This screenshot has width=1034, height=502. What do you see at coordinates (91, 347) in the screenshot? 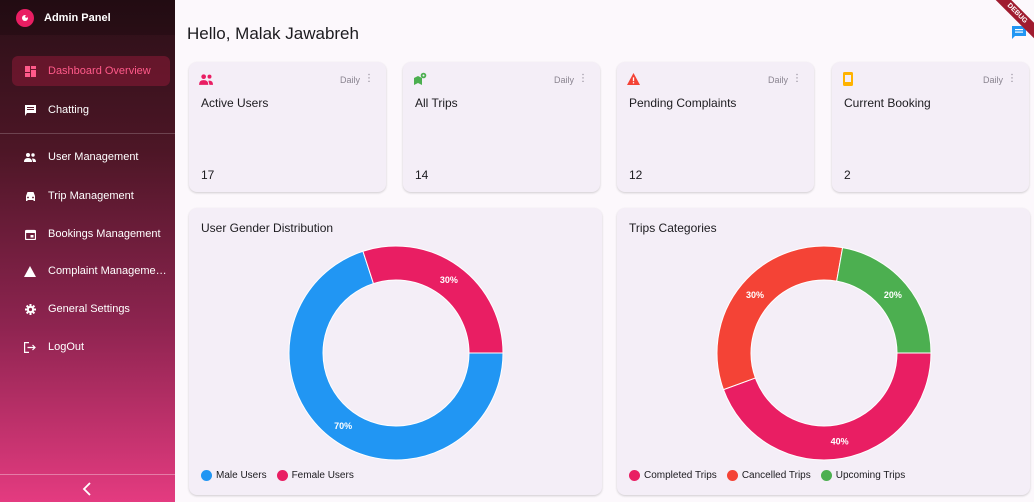
I see `sidebar-item-logout: LogOut` at bounding box center [91, 347].